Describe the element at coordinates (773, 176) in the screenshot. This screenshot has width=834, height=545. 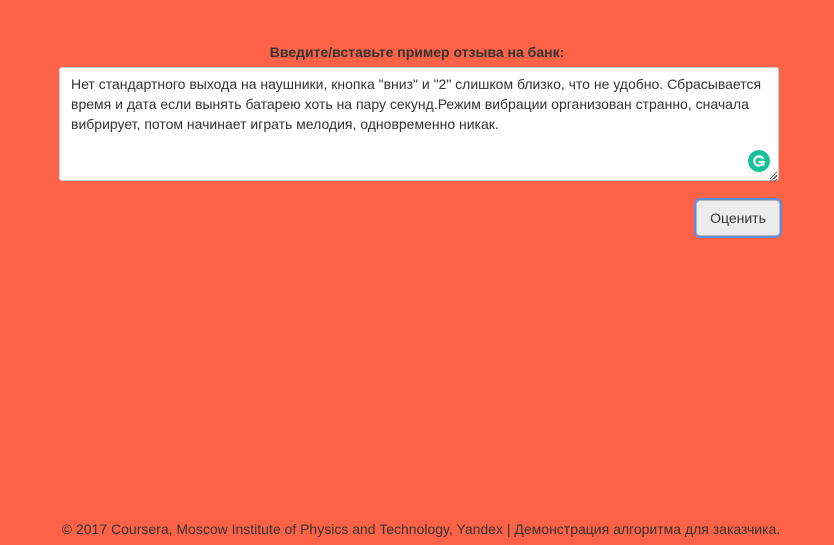
I see `resize-handle-icon` at that location.